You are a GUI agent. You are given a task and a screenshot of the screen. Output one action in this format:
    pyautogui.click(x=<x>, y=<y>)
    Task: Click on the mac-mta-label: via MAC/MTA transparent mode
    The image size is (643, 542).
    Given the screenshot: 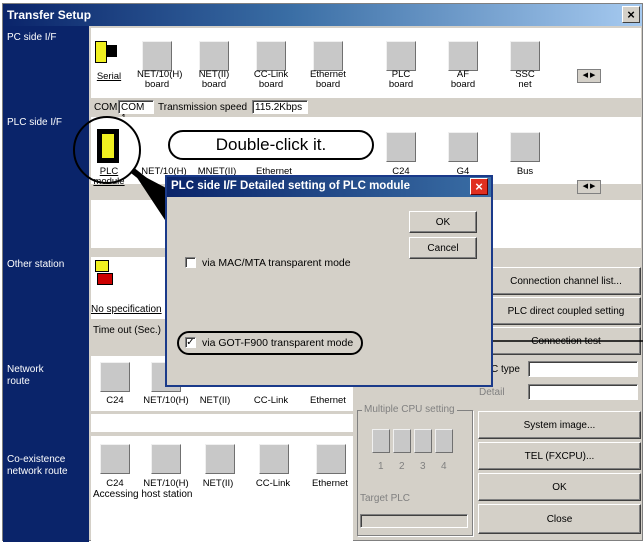 What is the action you would take?
    pyautogui.click(x=276, y=263)
    